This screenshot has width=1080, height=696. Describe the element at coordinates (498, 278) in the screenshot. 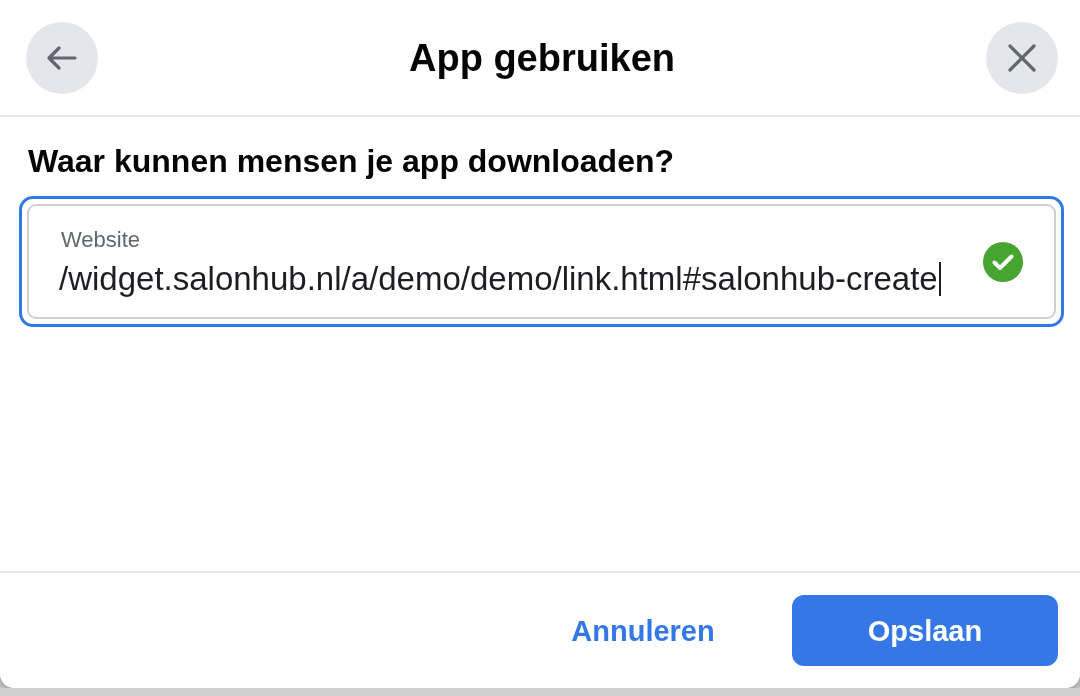

I see `field-value: /widget.salonhub.nl/a/demo/demo/link.html#salonhub-create` at that location.